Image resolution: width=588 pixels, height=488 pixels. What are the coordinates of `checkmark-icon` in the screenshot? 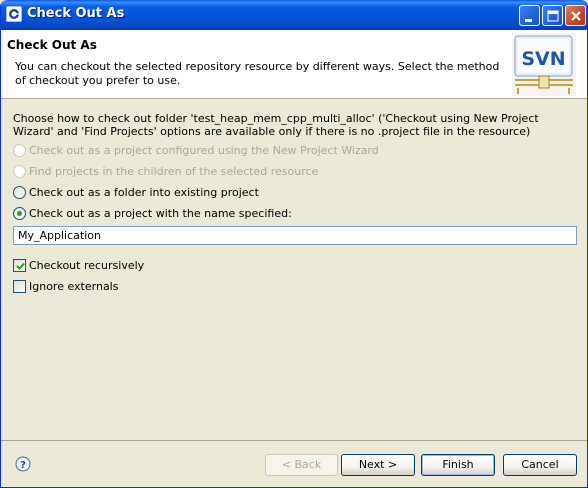 It's located at (20, 266).